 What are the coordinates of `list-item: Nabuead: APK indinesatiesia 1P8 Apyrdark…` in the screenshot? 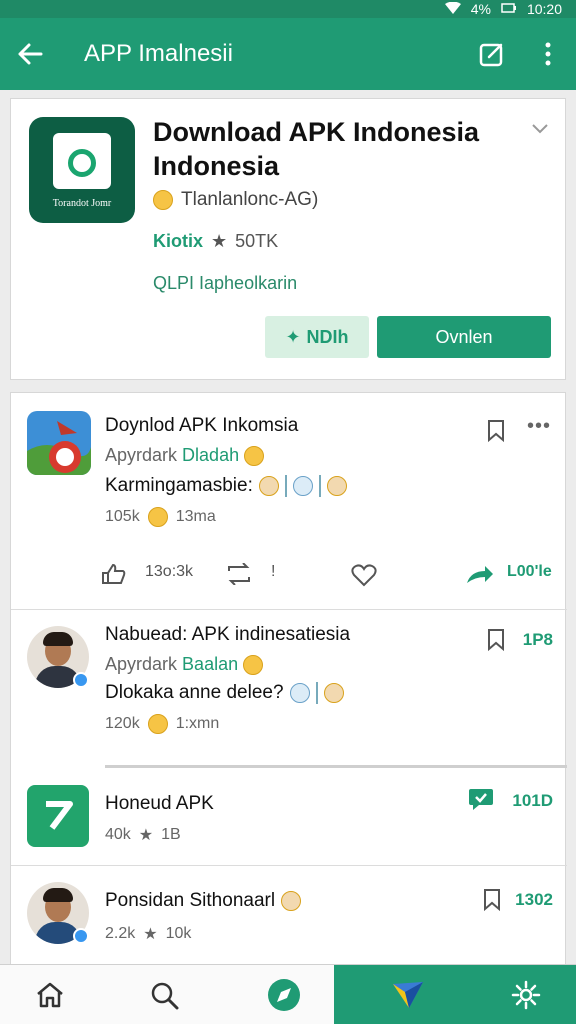 It's located at (289, 685).